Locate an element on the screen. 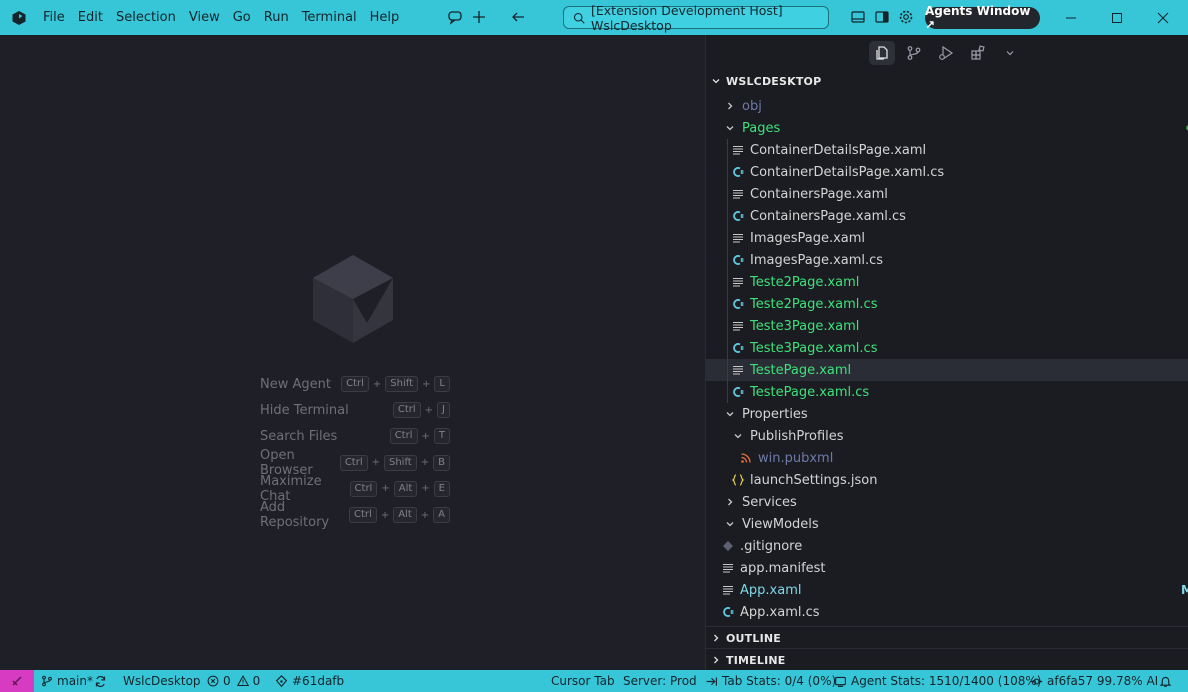 This screenshot has height=692, width=1188. branch-indicator: main* is located at coordinates (67, 681).